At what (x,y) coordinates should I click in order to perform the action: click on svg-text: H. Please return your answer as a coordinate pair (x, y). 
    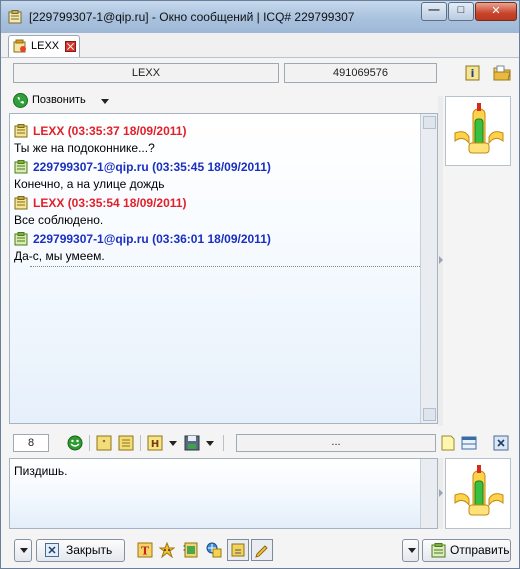
    Looking at the image, I should click on (155, 444).